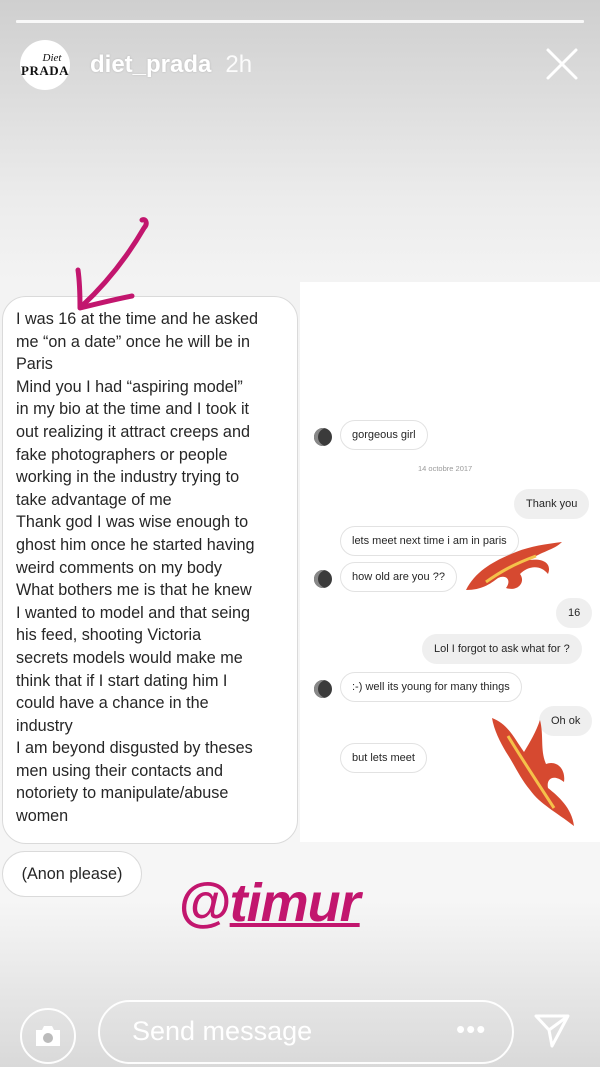  What do you see at coordinates (122, 680) in the screenshot?
I see `message-line: think that if I start dating him I` at bounding box center [122, 680].